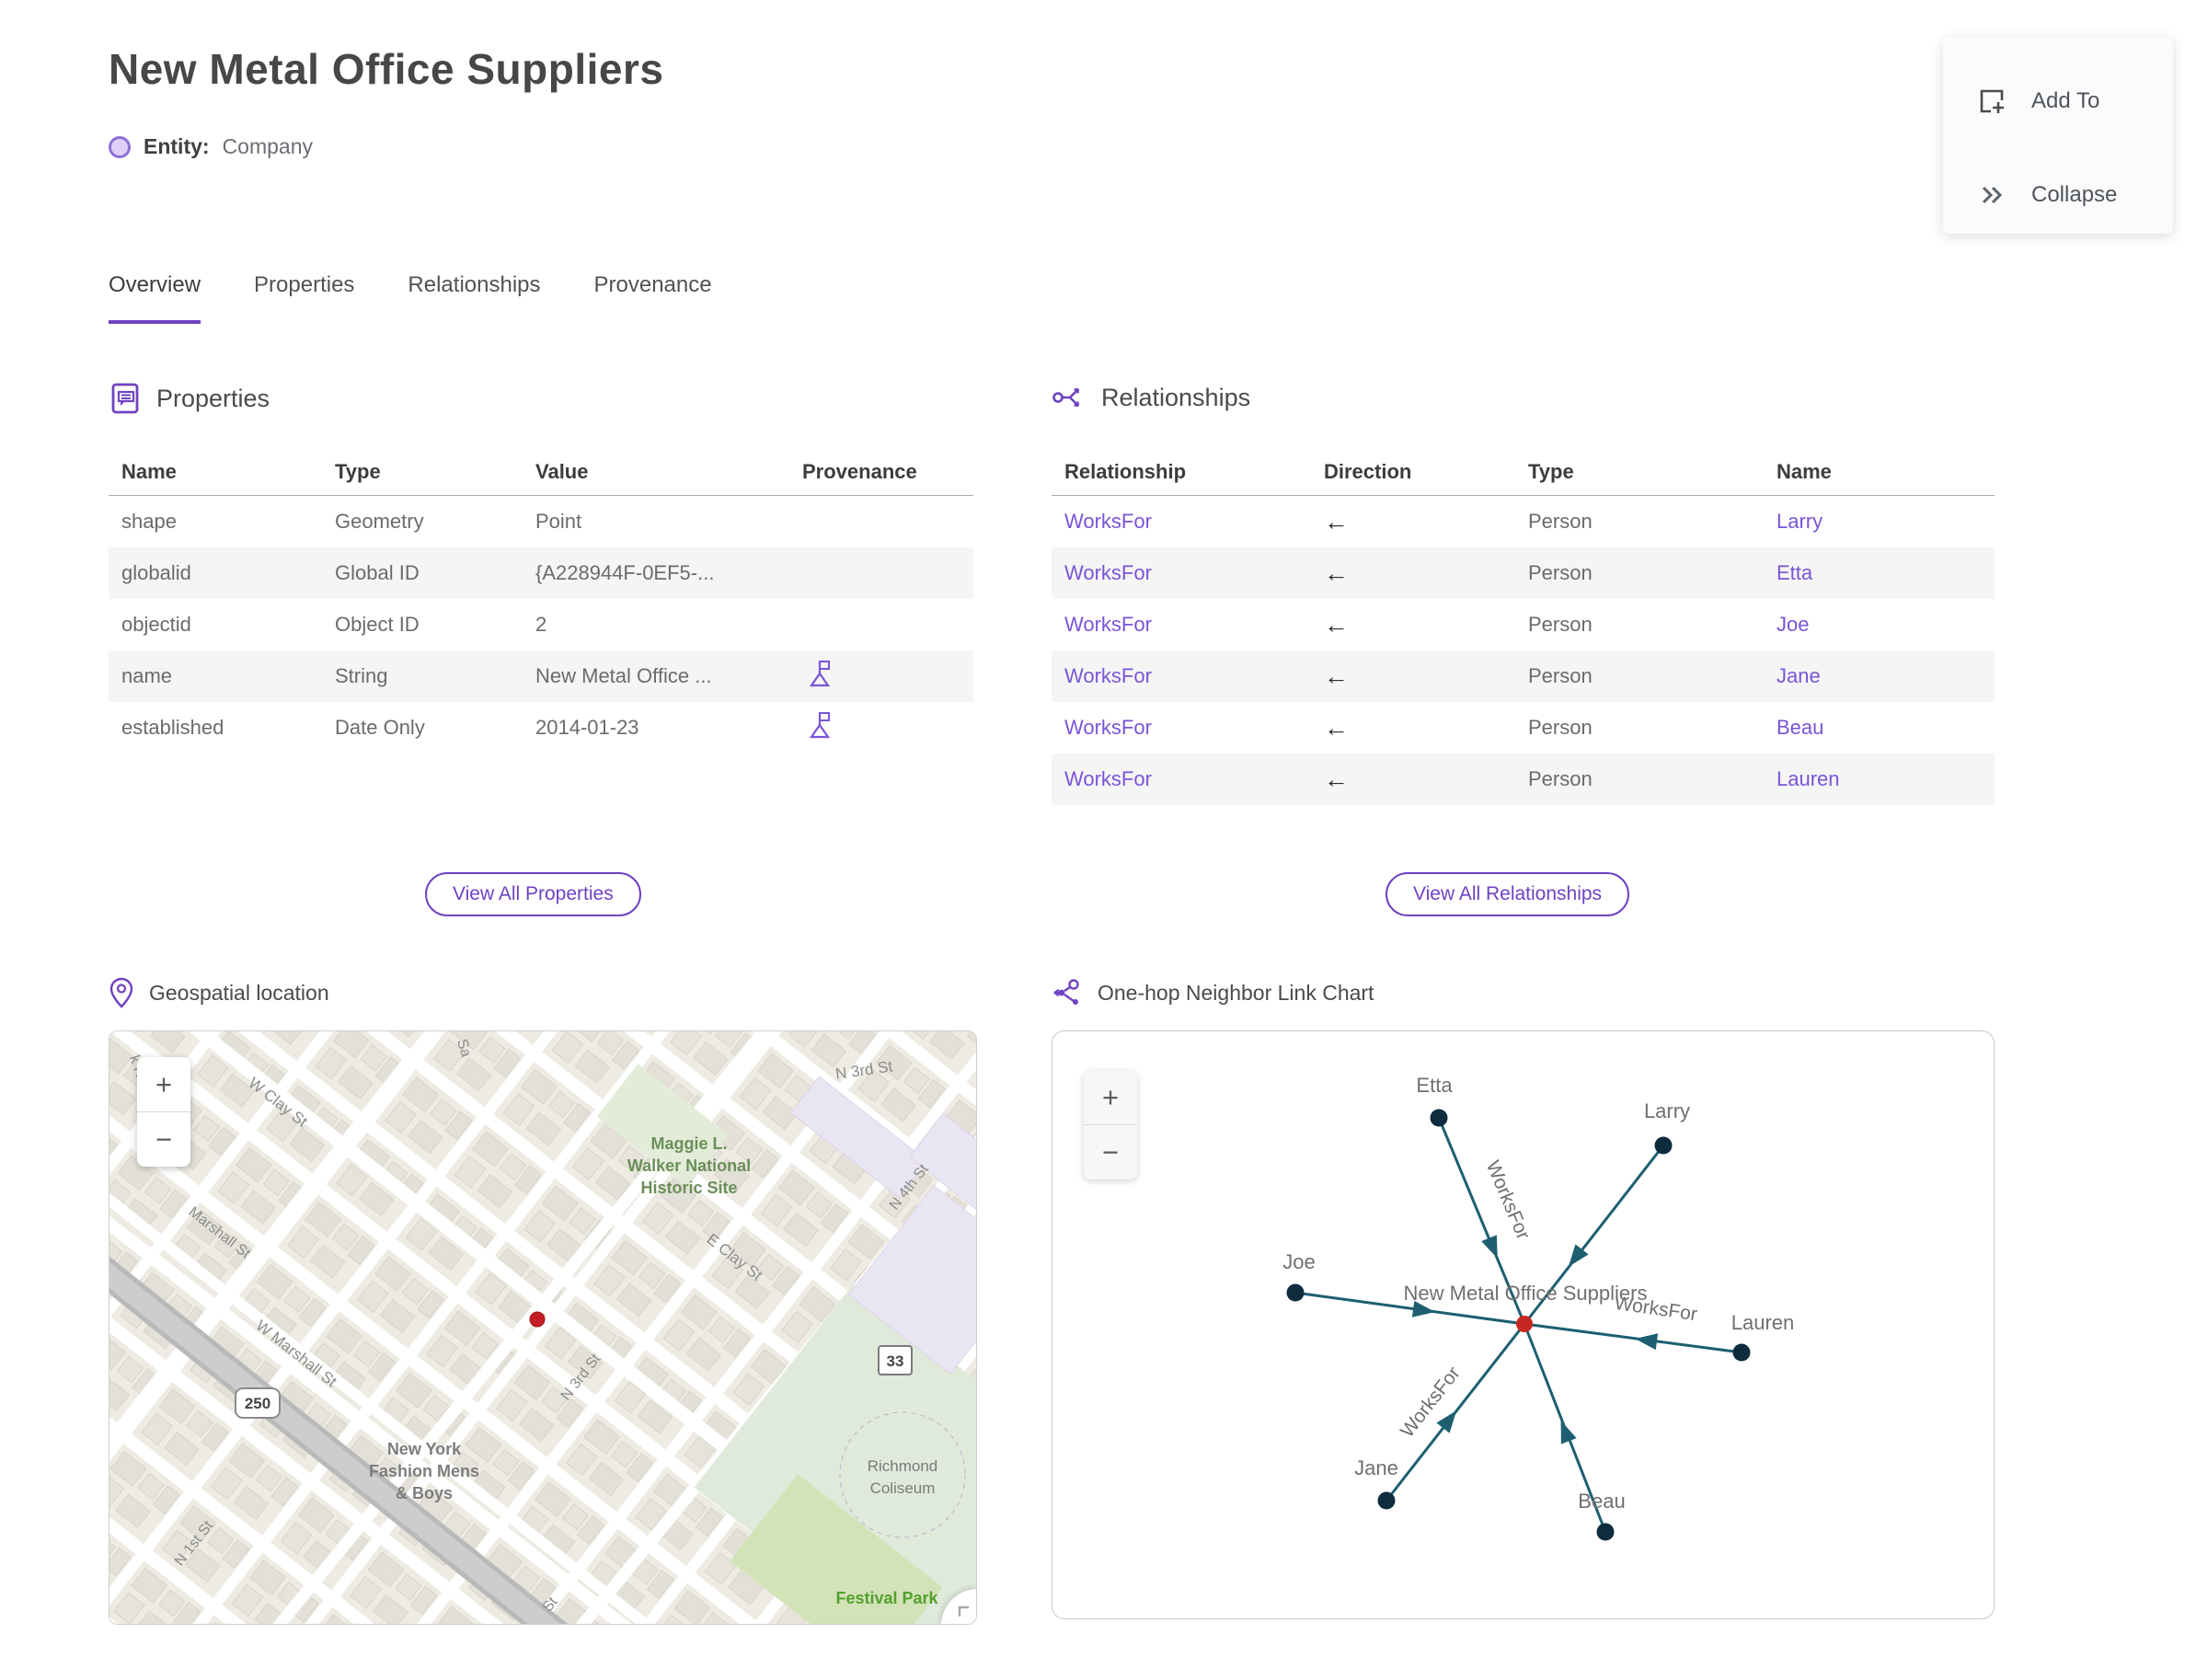  What do you see at coordinates (358, 471) in the screenshot?
I see `col-type: Type` at bounding box center [358, 471].